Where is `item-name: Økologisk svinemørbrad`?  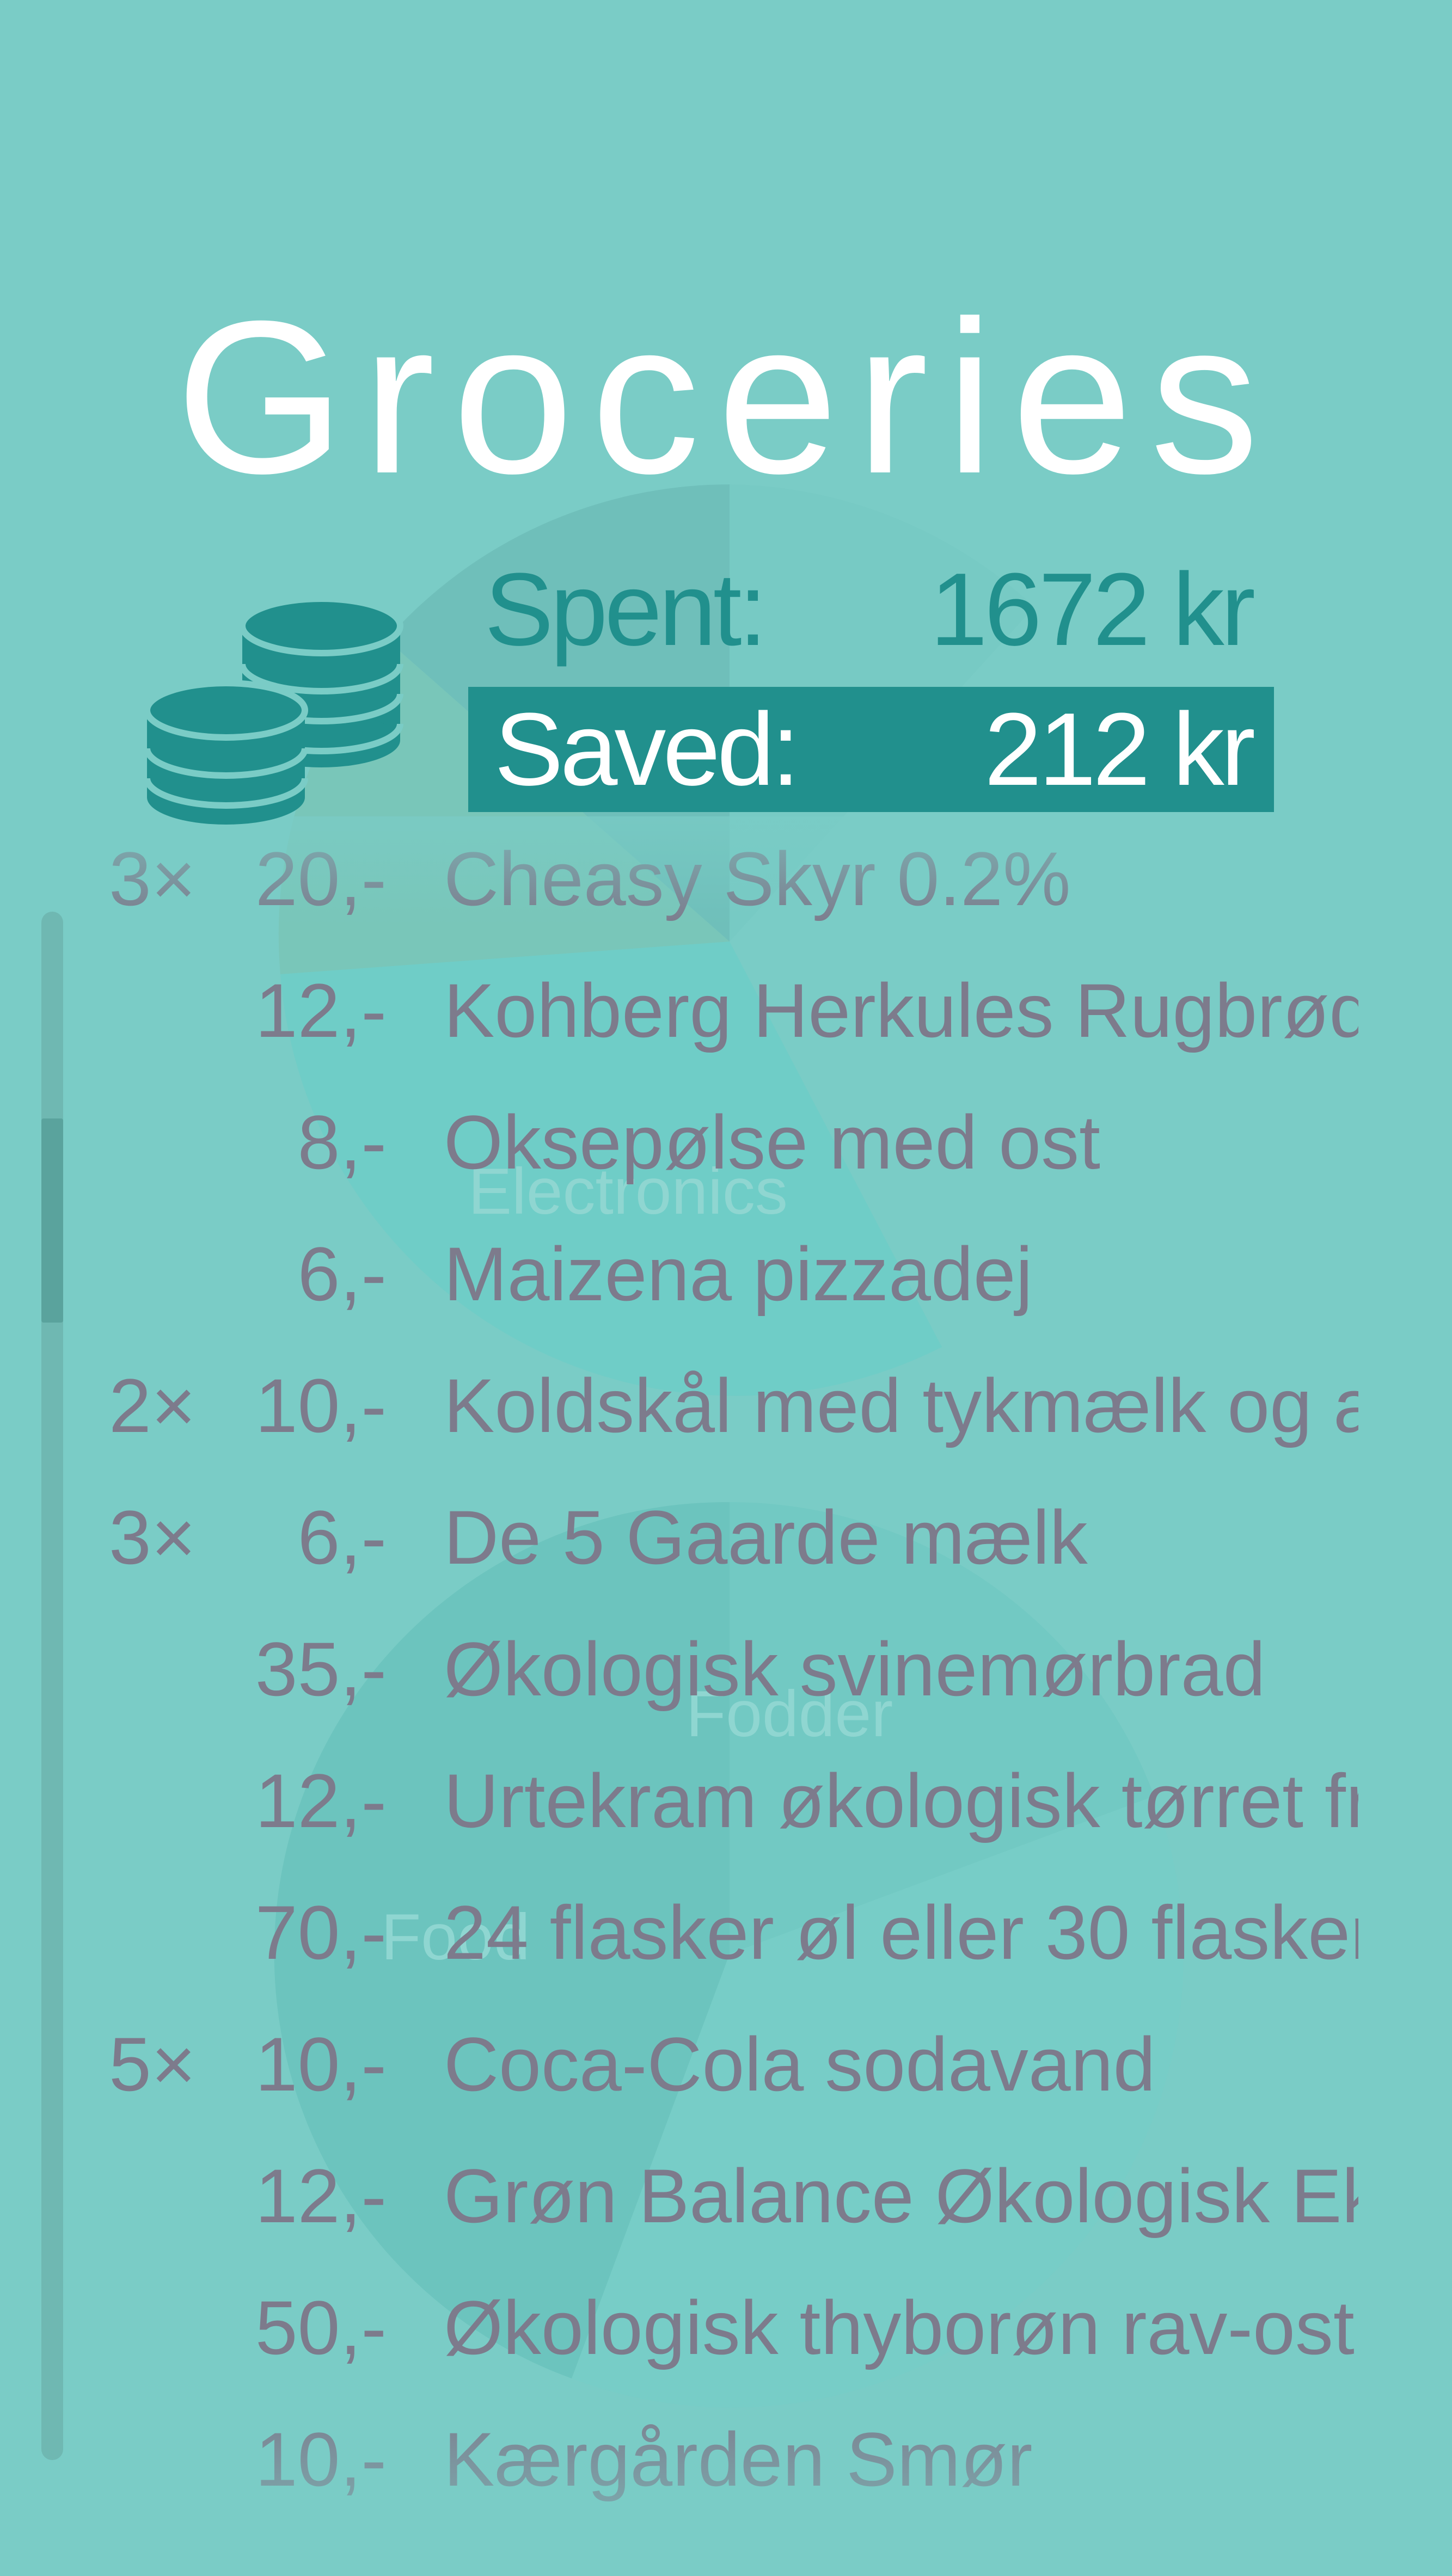
item-name: Økologisk svinemørbrad is located at coordinates (855, 1669).